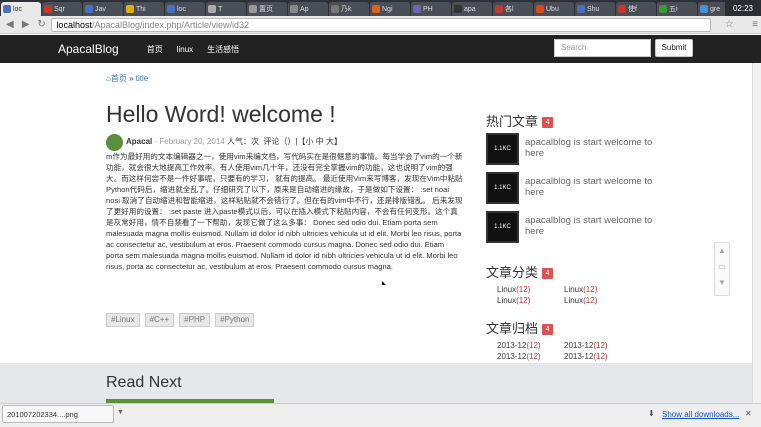 This screenshot has width=761, height=427. I want to click on browser-tab: 使f, so click(636, 9).